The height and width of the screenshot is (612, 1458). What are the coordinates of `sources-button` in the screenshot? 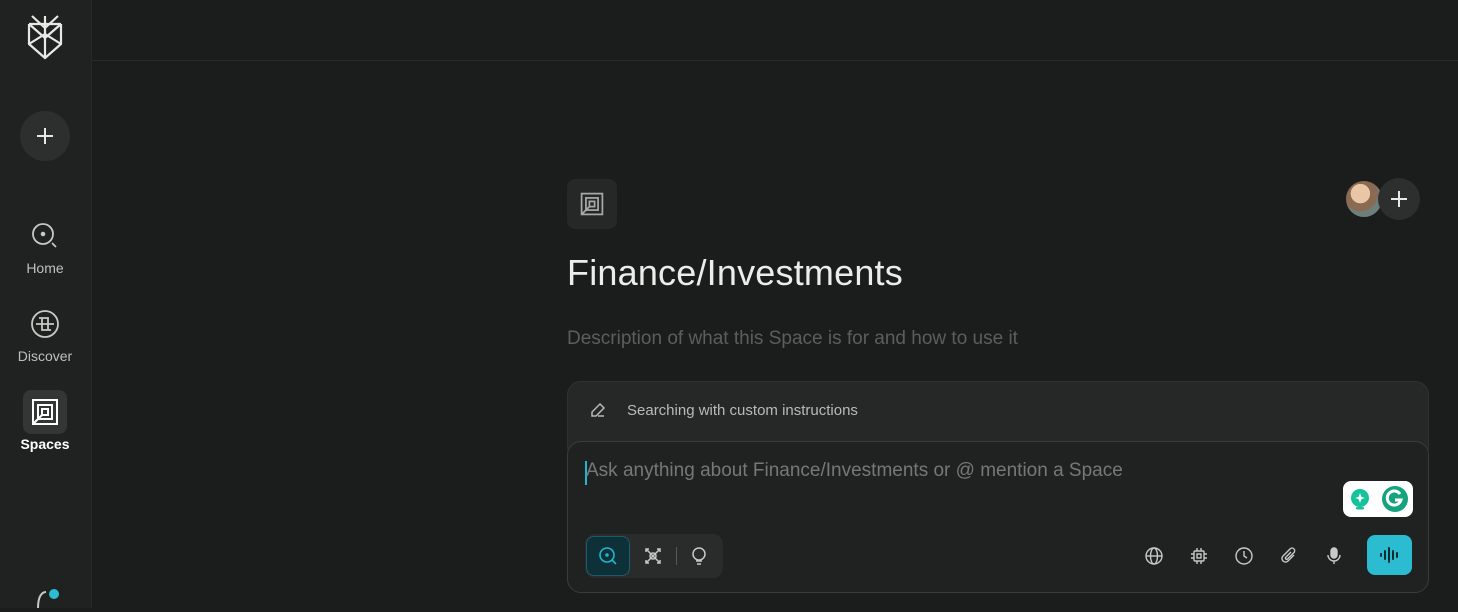 It's located at (1154, 556).